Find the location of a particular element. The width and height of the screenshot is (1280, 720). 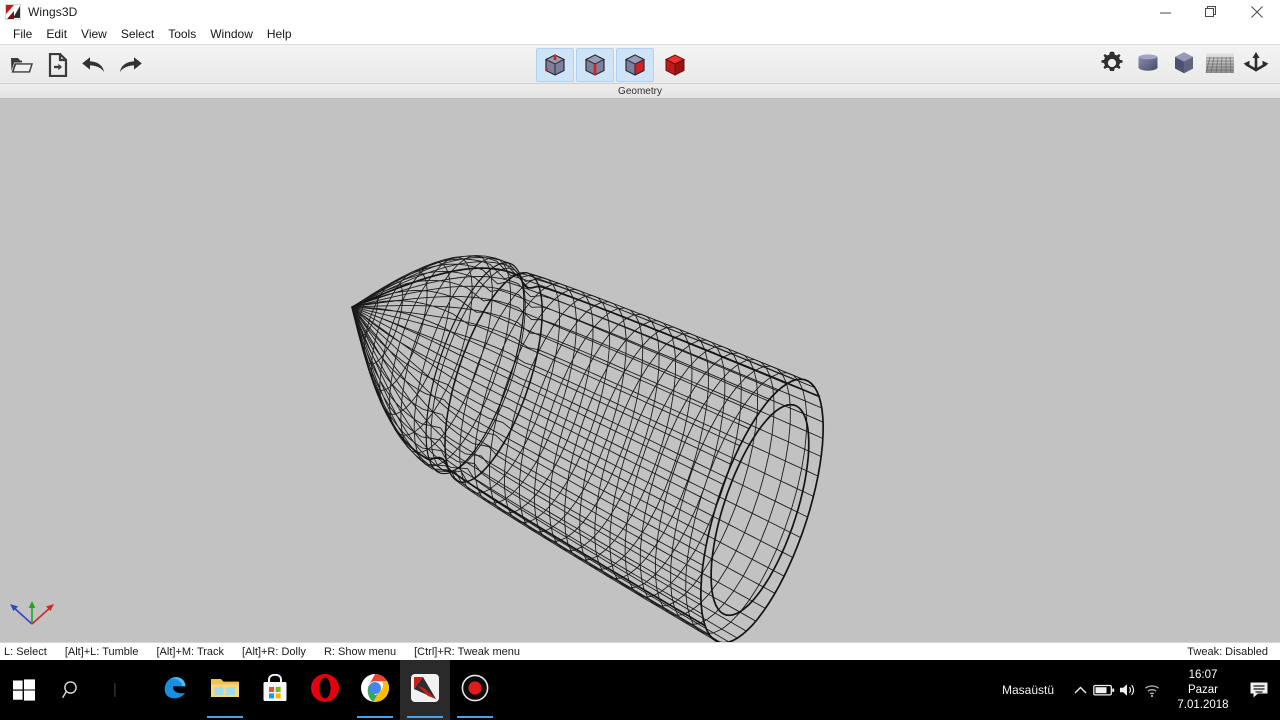

taskbar-file-explorer is located at coordinates (225, 690).